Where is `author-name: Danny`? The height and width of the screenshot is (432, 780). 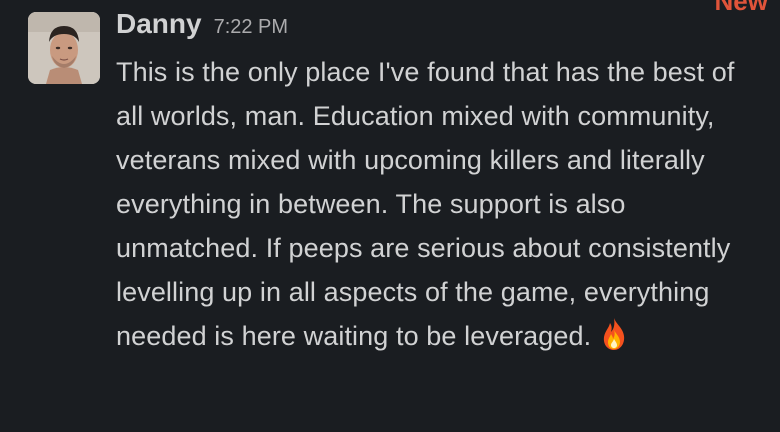
author-name: Danny is located at coordinates (159, 24).